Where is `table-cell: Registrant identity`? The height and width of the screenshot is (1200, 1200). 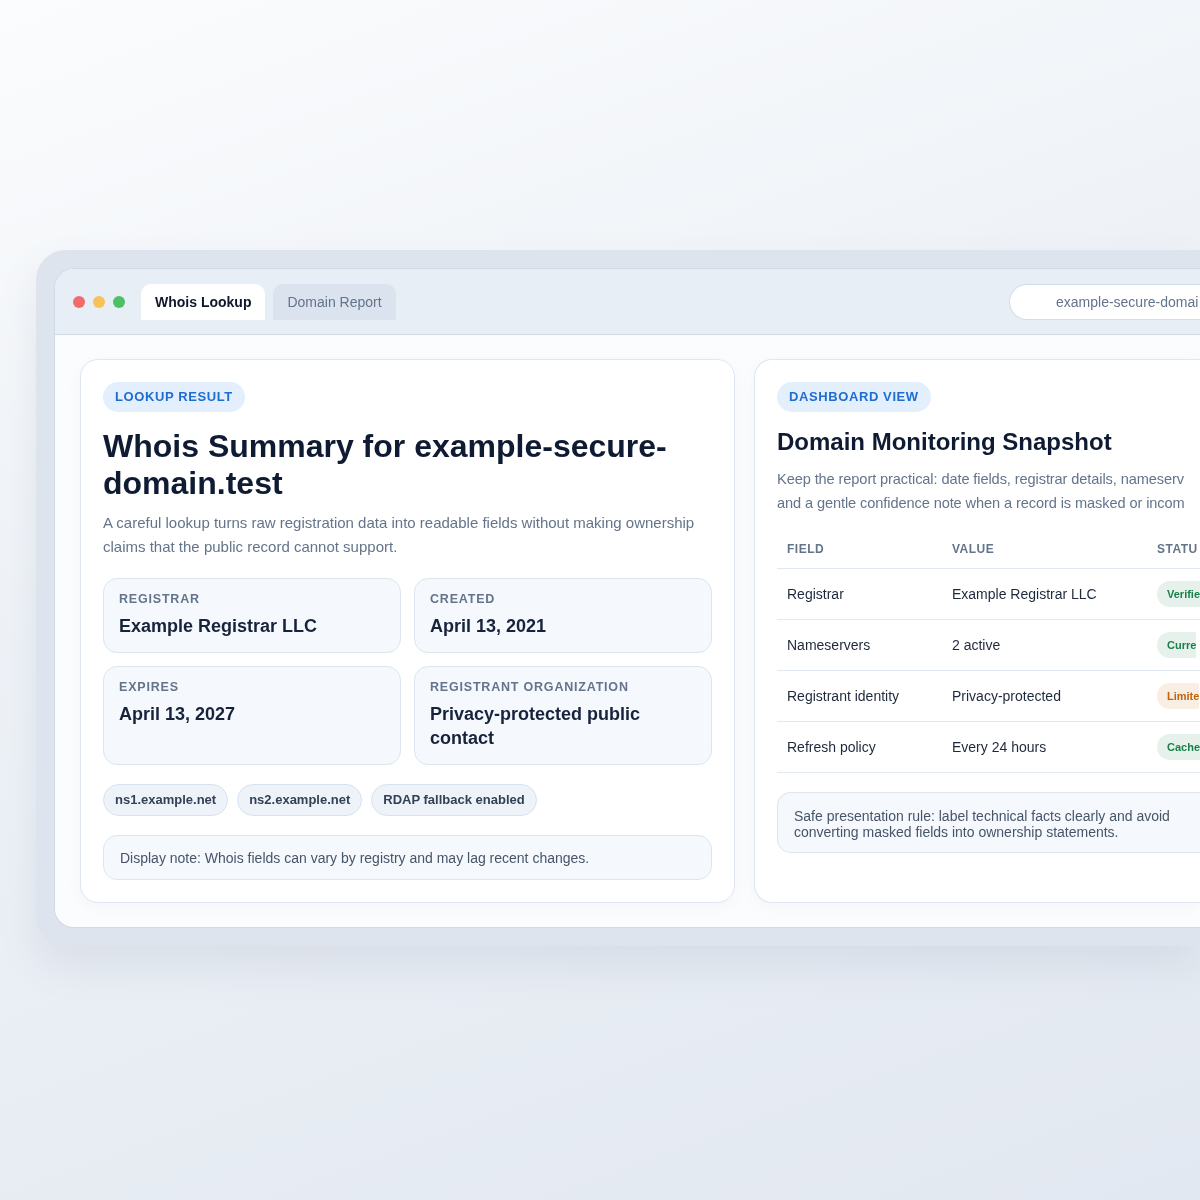
table-cell: Registrant identity is located at coordinates (843, 696).